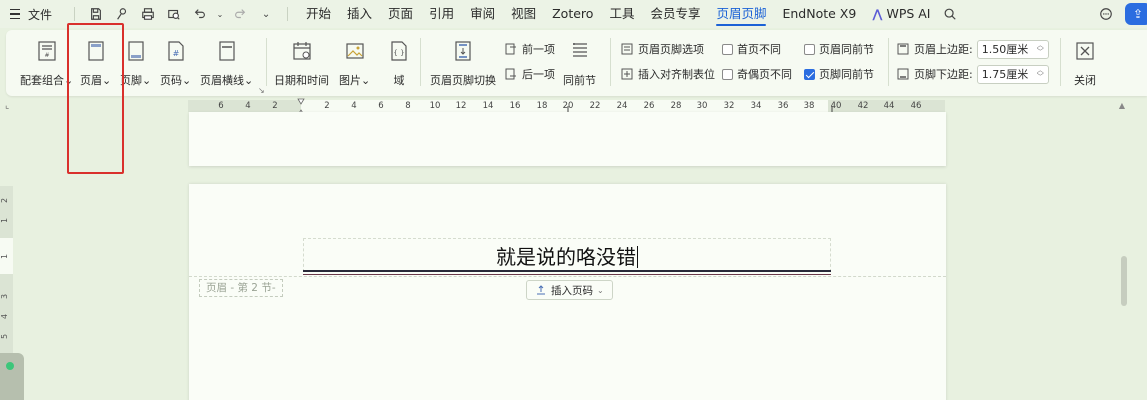 The width and height of the screenshot is (1147, 400). I want to click on previous-item-button: 前一项, so click(529, 49).